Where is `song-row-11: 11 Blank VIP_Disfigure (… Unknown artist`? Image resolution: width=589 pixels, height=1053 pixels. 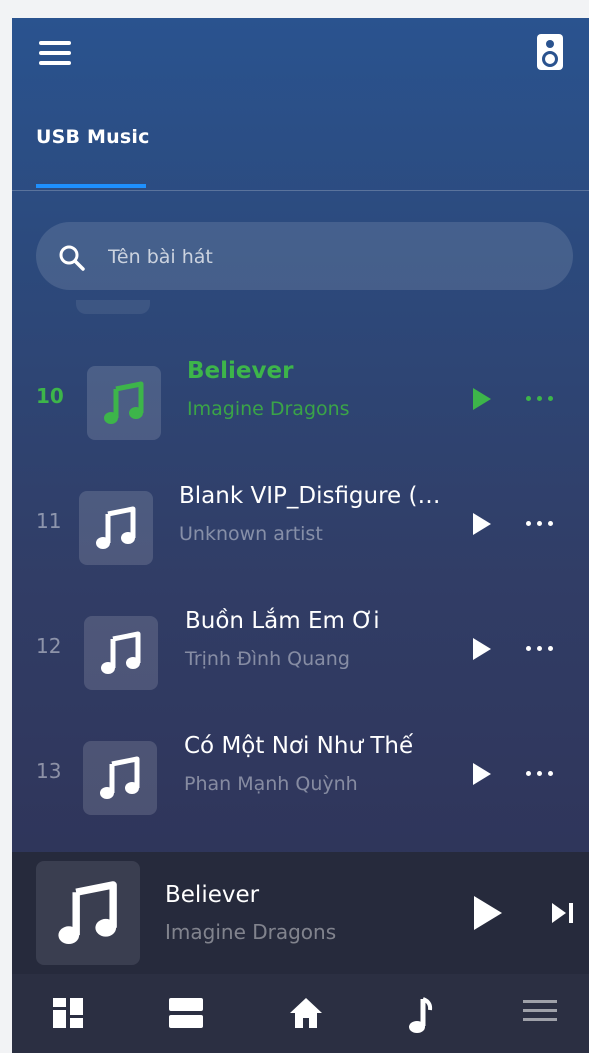
song-row-11: 11 Blank VIP_Disfigure (… Unknown artist is located at coordinates (300, 524).